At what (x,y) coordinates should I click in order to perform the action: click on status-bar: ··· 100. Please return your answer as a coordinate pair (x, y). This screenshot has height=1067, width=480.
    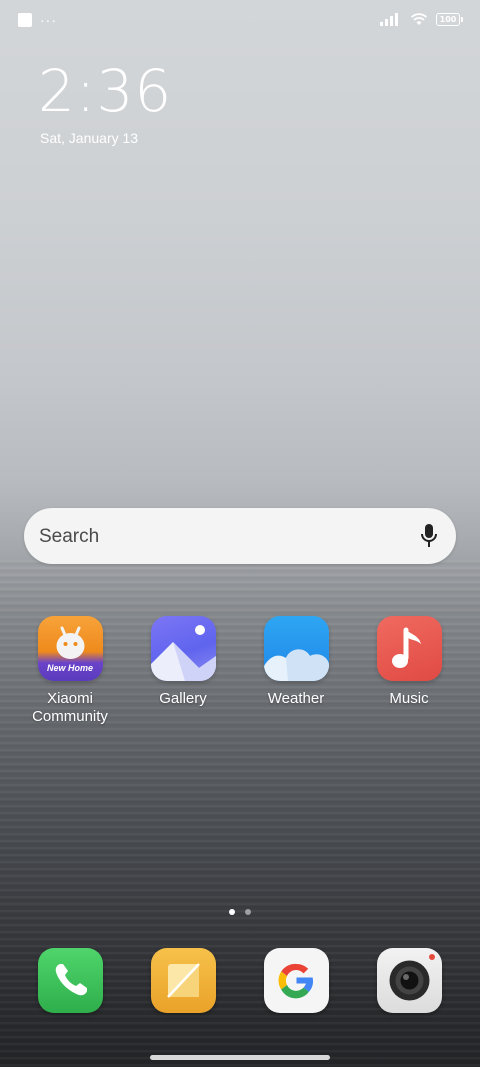
    Looking at the image, I should click on (240, 20).